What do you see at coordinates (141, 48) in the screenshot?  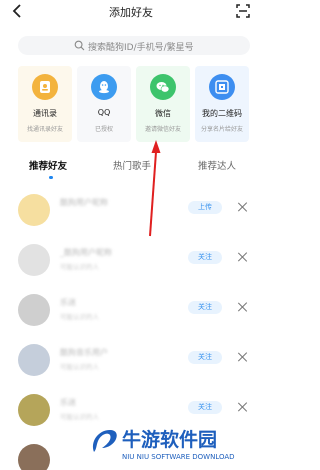 I see `search-placeholder: 搜索酷狗ID/手机号/繁星号` at bounding box center [141, 48].